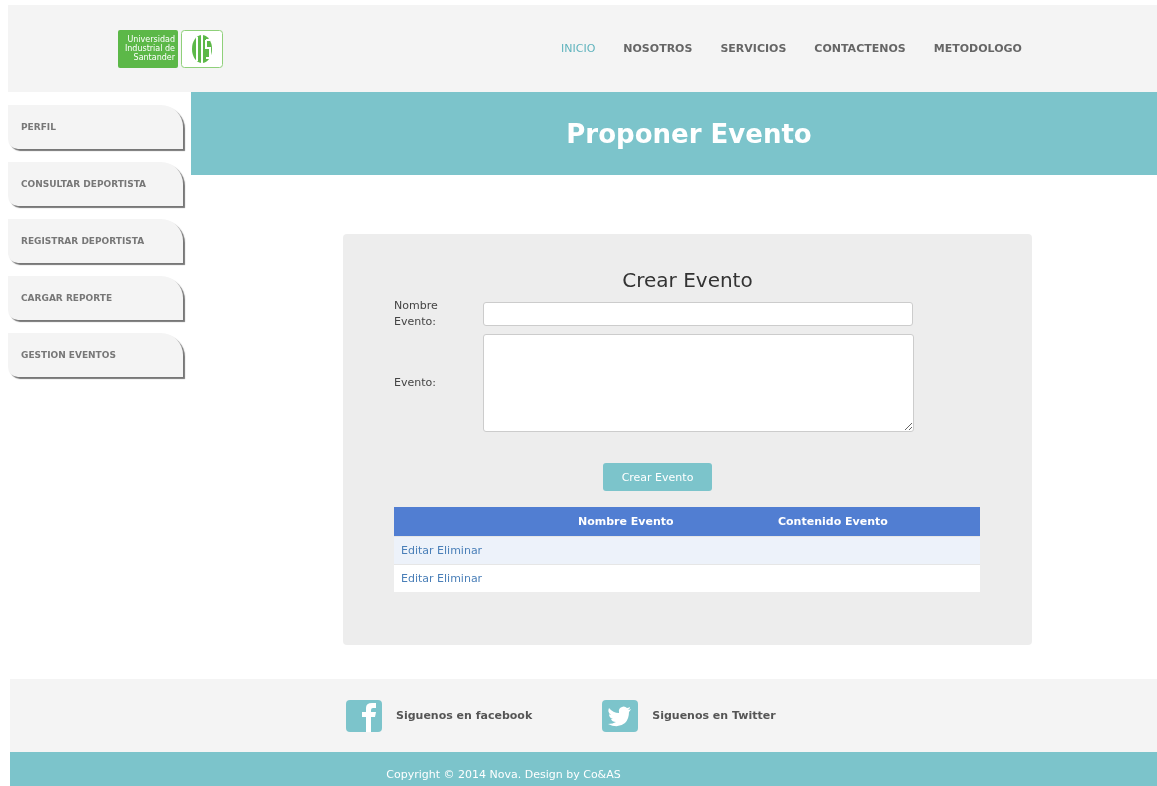 The height and width of the screenshot is (786, 1157). What do you see at coordinates (464, 715) in the screenshot?
I see `social-link: Siguenos en facebook` at bounding box center [464, 715].